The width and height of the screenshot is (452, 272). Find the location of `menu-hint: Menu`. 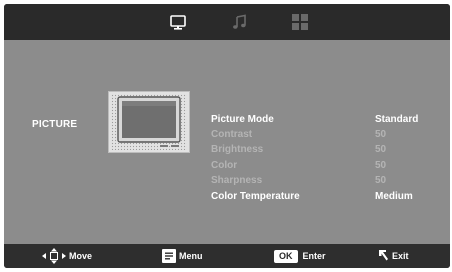

menu-hint: Menu is located at coordinates (182, 256).